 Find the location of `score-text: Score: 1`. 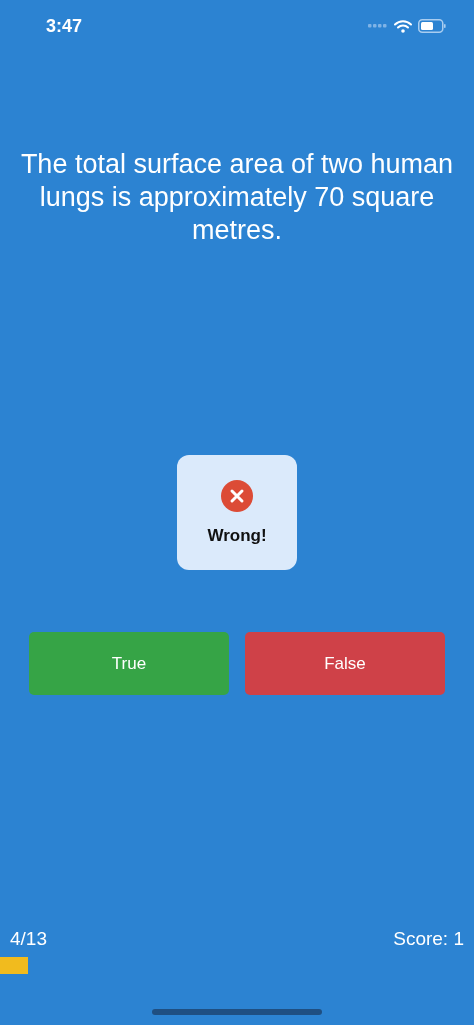

score-text: Score: 1 is located at coordinates (428, 939).